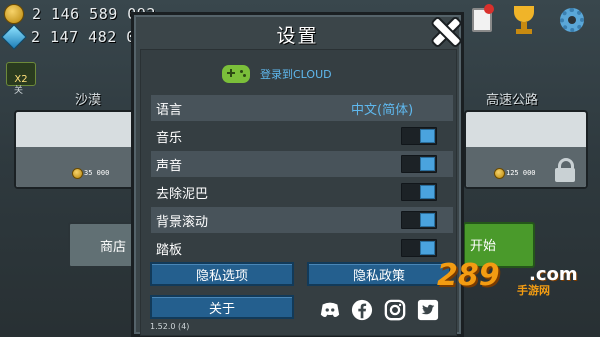 This screenshot has width=600, height=337. Describe the element at coordinates (565, 170) in the screenshot. I see `lock-icon` at that location.